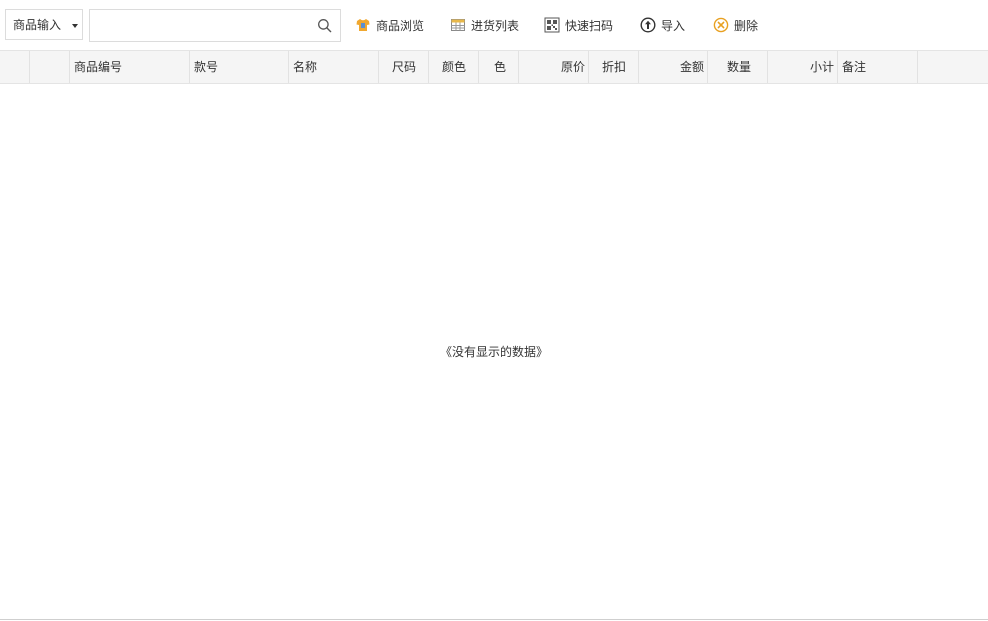 The image size is (988, 621). Describe the element at coordinates (499, 67) in the screenshot. I see `column-header-color-short: 色` at that location.